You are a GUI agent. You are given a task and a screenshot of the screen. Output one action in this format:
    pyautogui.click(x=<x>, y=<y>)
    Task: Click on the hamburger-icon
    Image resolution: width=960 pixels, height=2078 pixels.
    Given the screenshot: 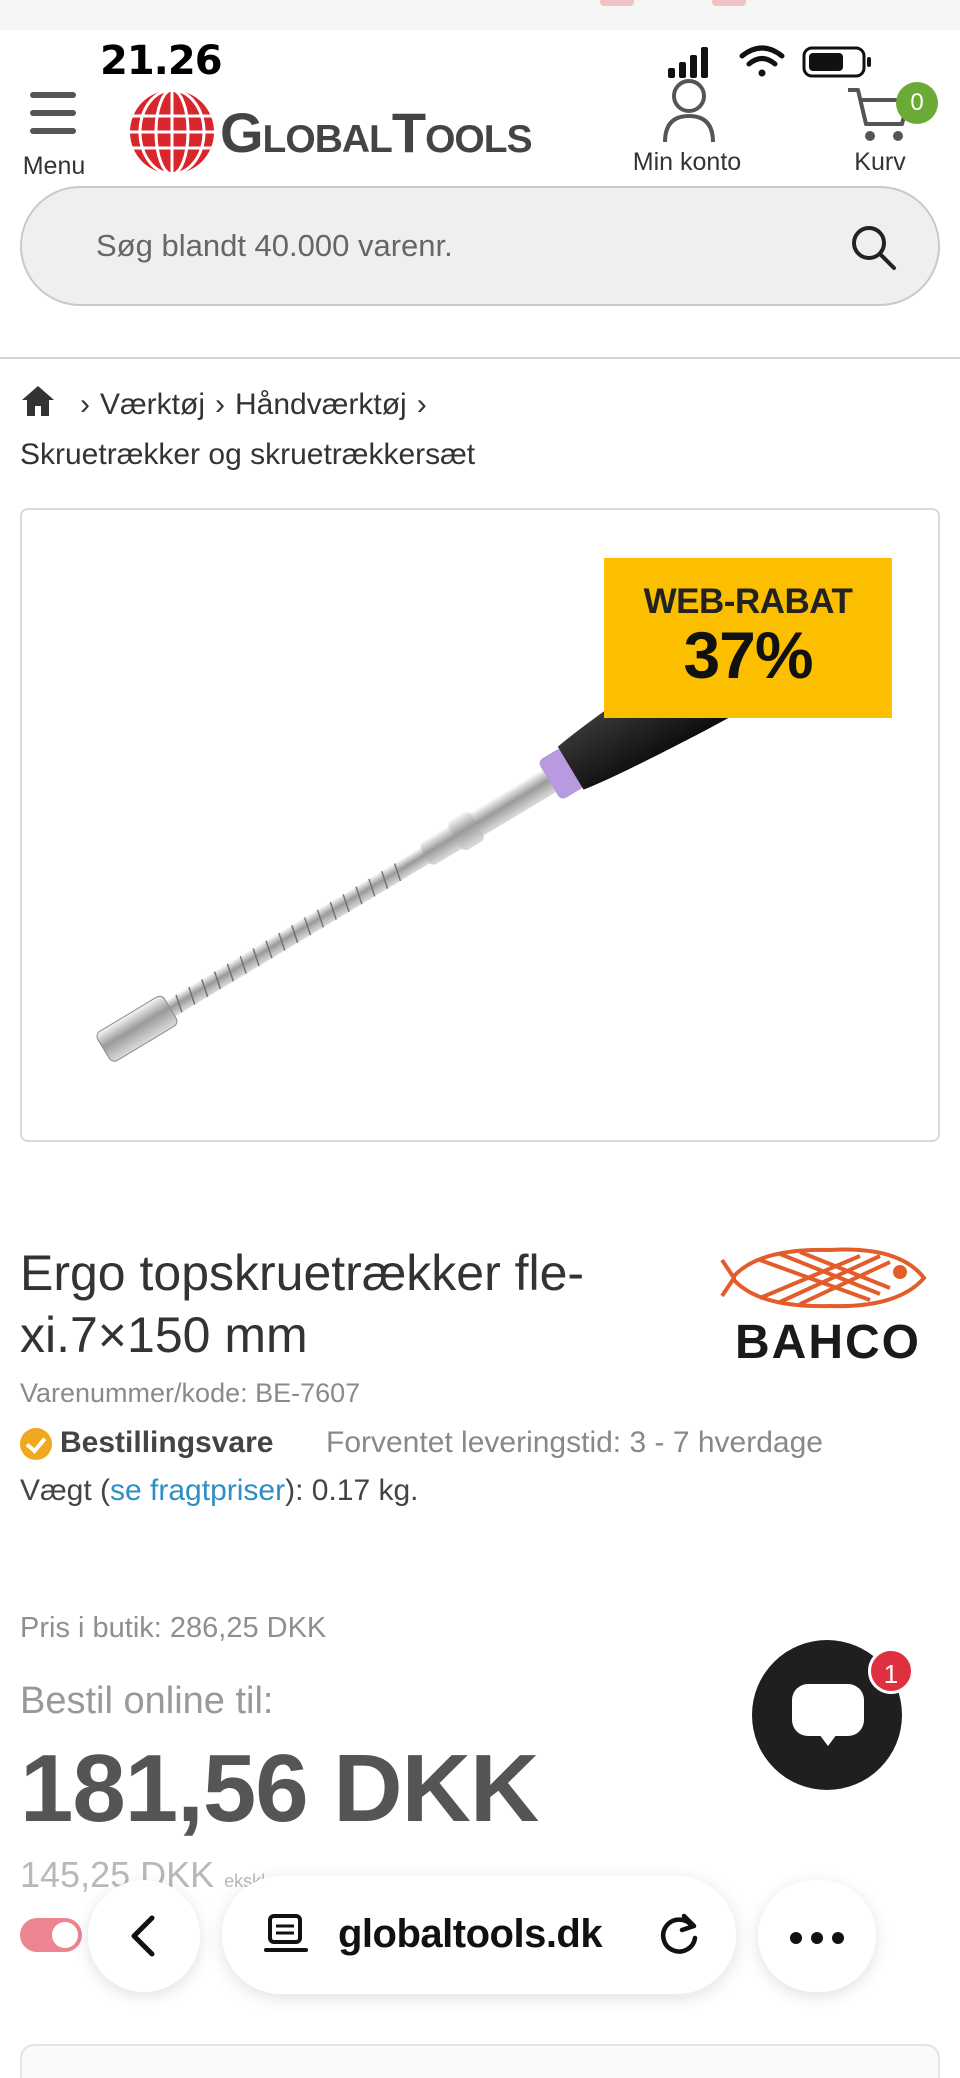 What is the action you would take?
    pyautogui.click(x=53, y=113)
    